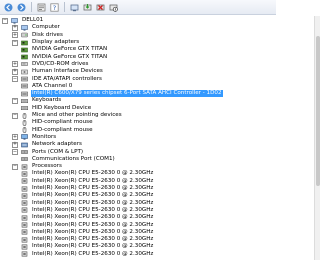 The width and height of the screenshot is (320, 260). I want to click on tree-device: ATA Channel 0, so click(47, 86).